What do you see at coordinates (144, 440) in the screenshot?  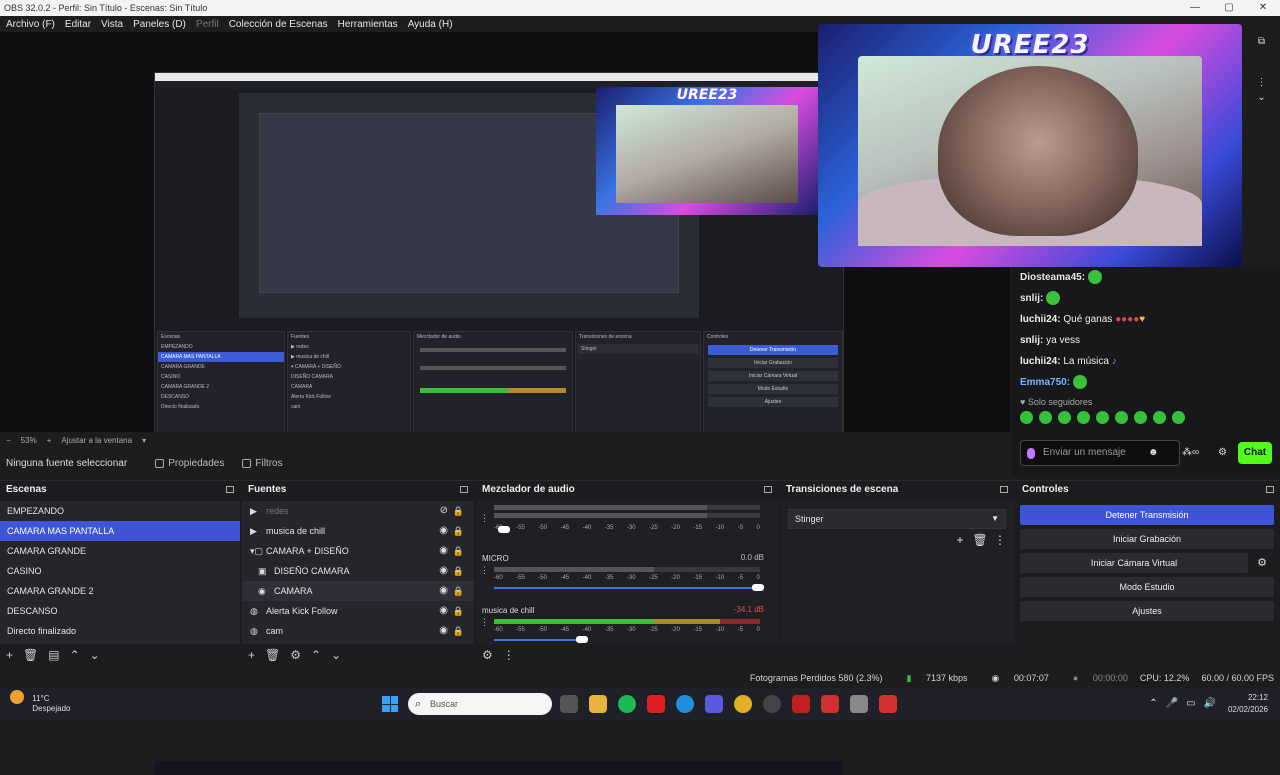 I see `chevron-down-icon: ▾` at bounding box center [144, 440].